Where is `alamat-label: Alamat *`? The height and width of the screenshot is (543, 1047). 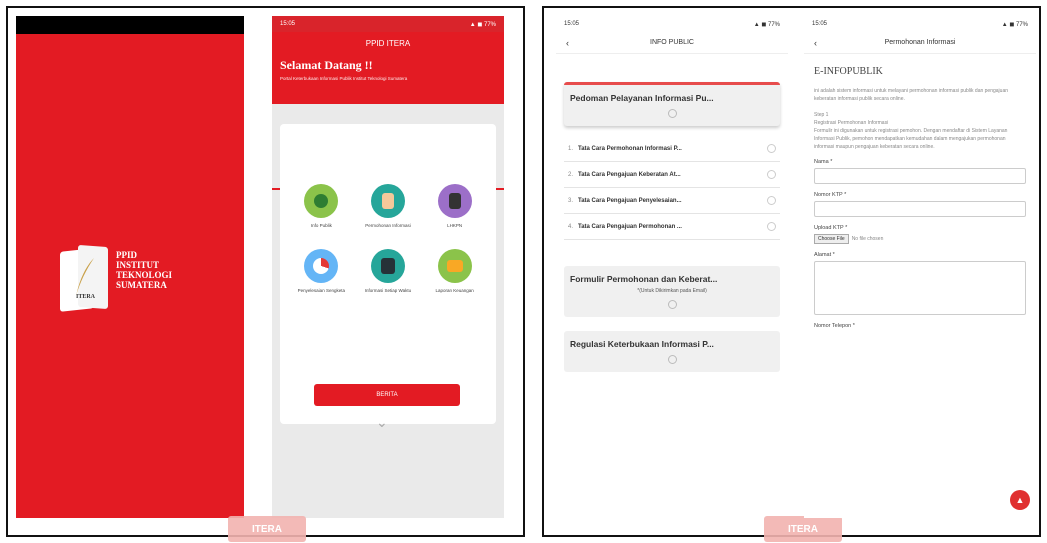
alamat-label: Alamat * is located at coordinates (824, 255).